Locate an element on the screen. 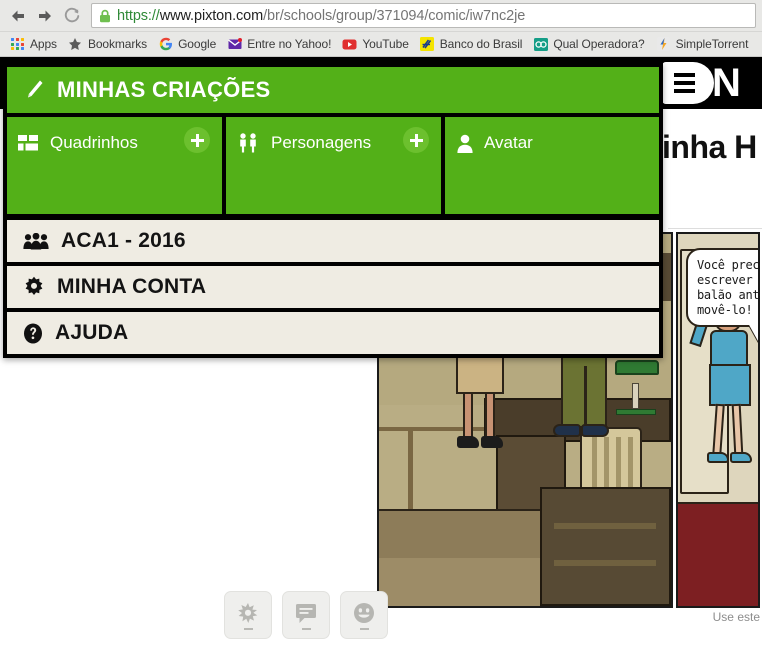  group-users-icon is located at coordinates (36, 241).